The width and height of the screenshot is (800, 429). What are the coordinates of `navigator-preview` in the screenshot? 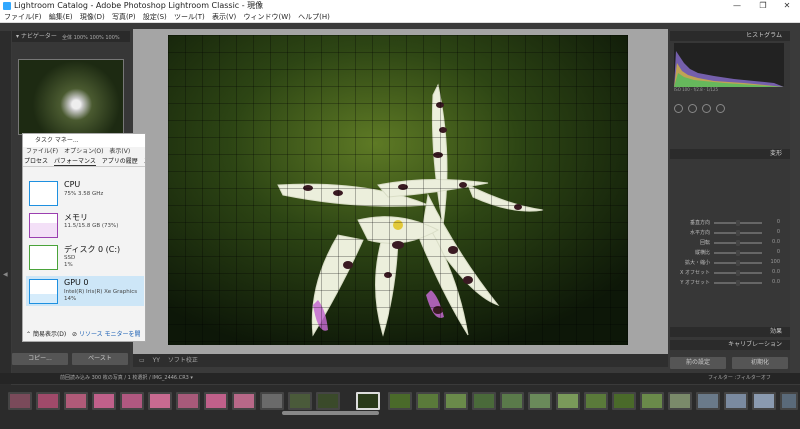 It's located at (71, 97).